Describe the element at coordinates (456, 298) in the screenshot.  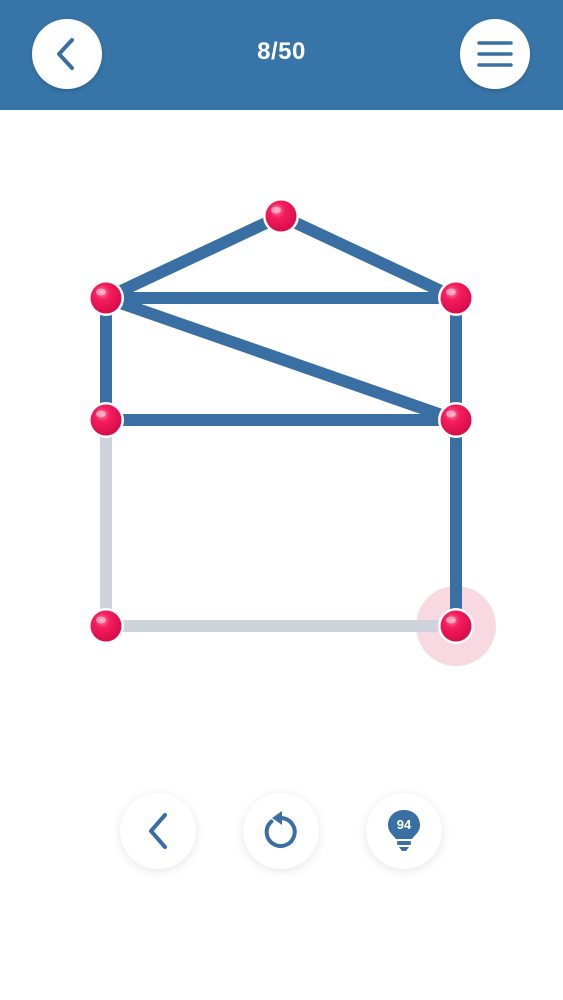
I see `node-upper-right` at that location.